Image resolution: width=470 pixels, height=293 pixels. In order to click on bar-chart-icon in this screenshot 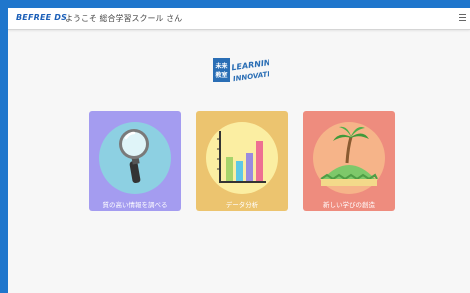, I will do `click(241, 157)`.